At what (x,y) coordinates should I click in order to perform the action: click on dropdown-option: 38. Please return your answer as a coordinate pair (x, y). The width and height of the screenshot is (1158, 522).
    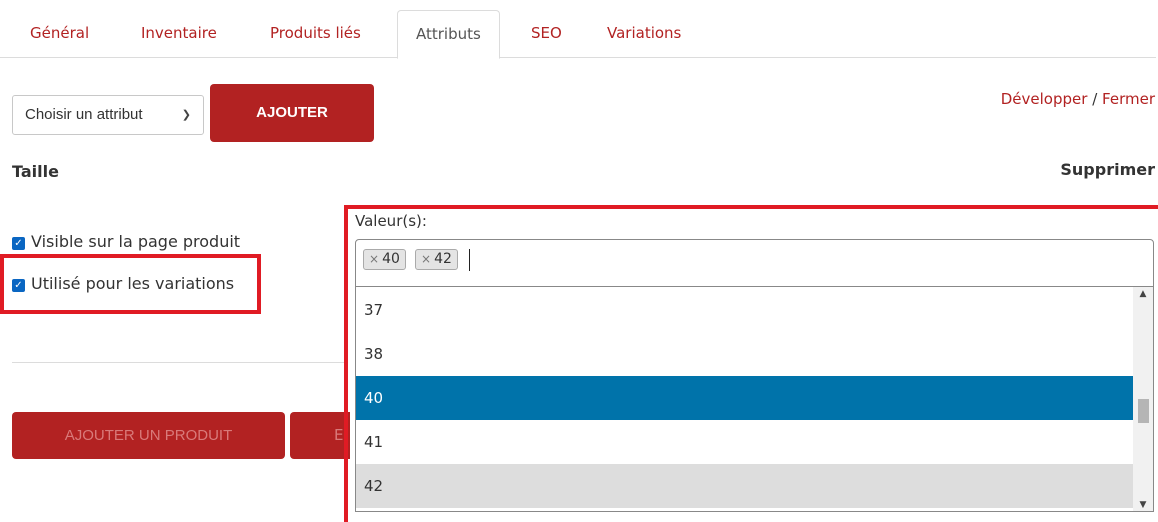
    Looking at the image, I should click on (745, 354).